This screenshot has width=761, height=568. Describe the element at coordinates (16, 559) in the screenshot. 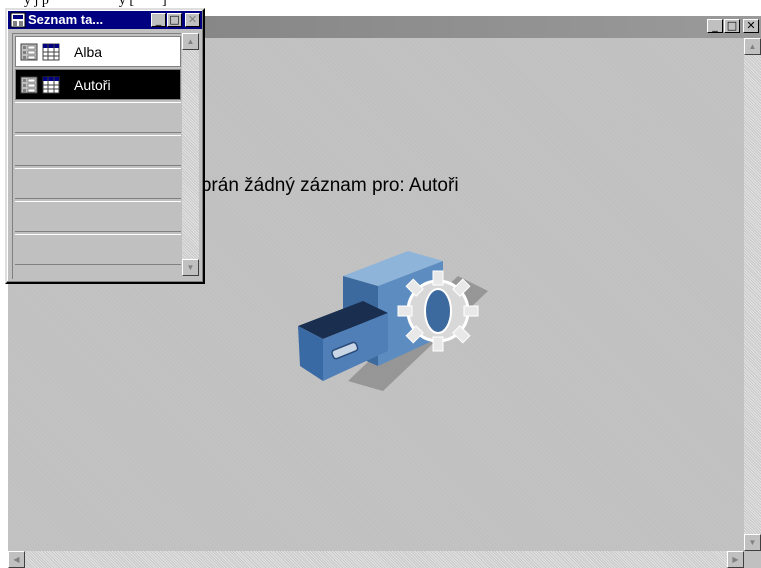

I see `main-scroll-left-button: ◀` at that location.